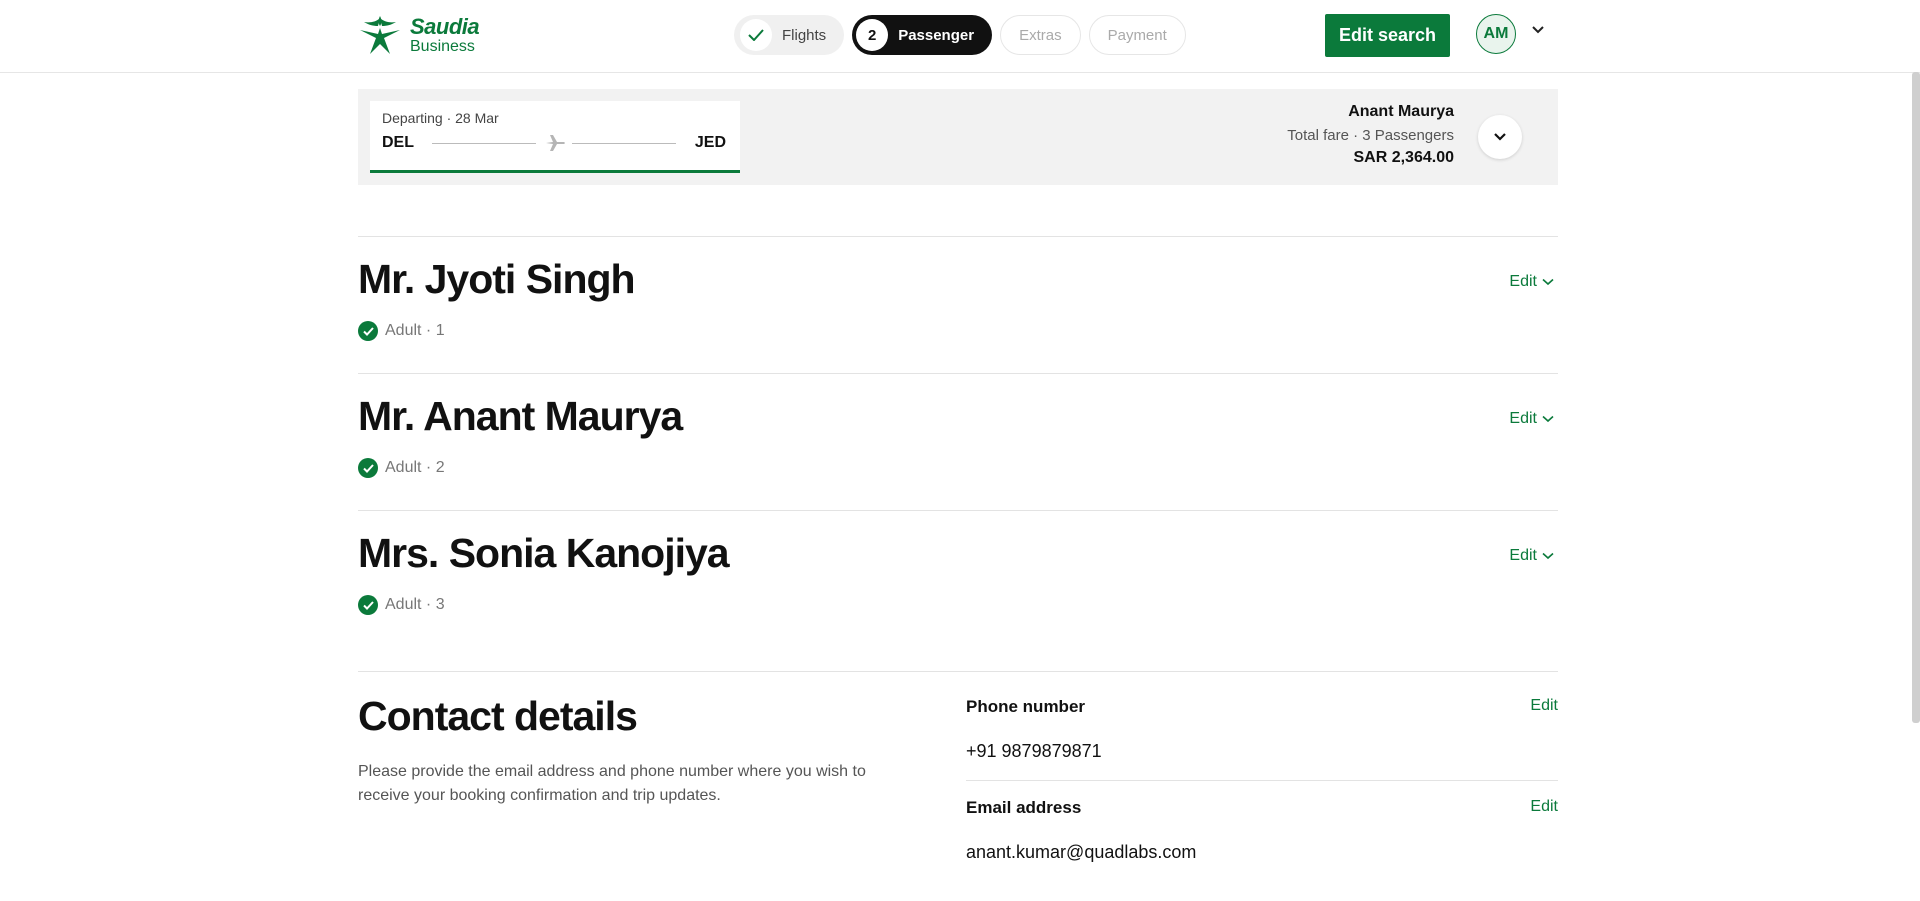 This screenshot has height=901, width=1920. Describe the element at coordinates (872, 35) in the screenshot. I see `step-number: 2` at that location.